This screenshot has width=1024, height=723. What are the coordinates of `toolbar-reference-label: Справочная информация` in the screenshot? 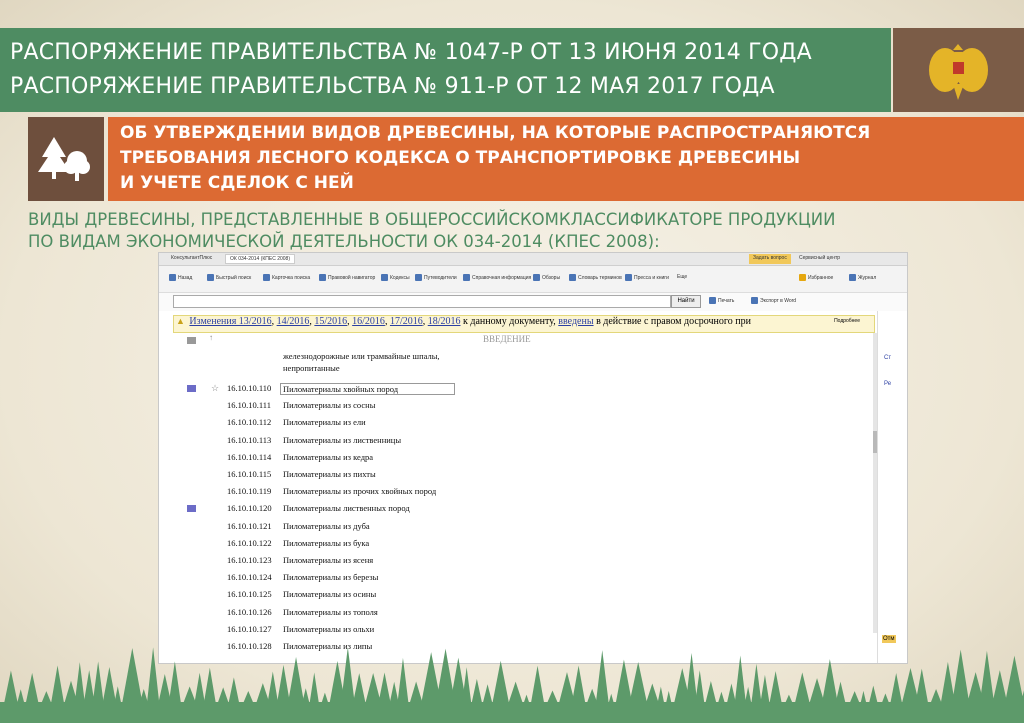 It's located at (502, 277).